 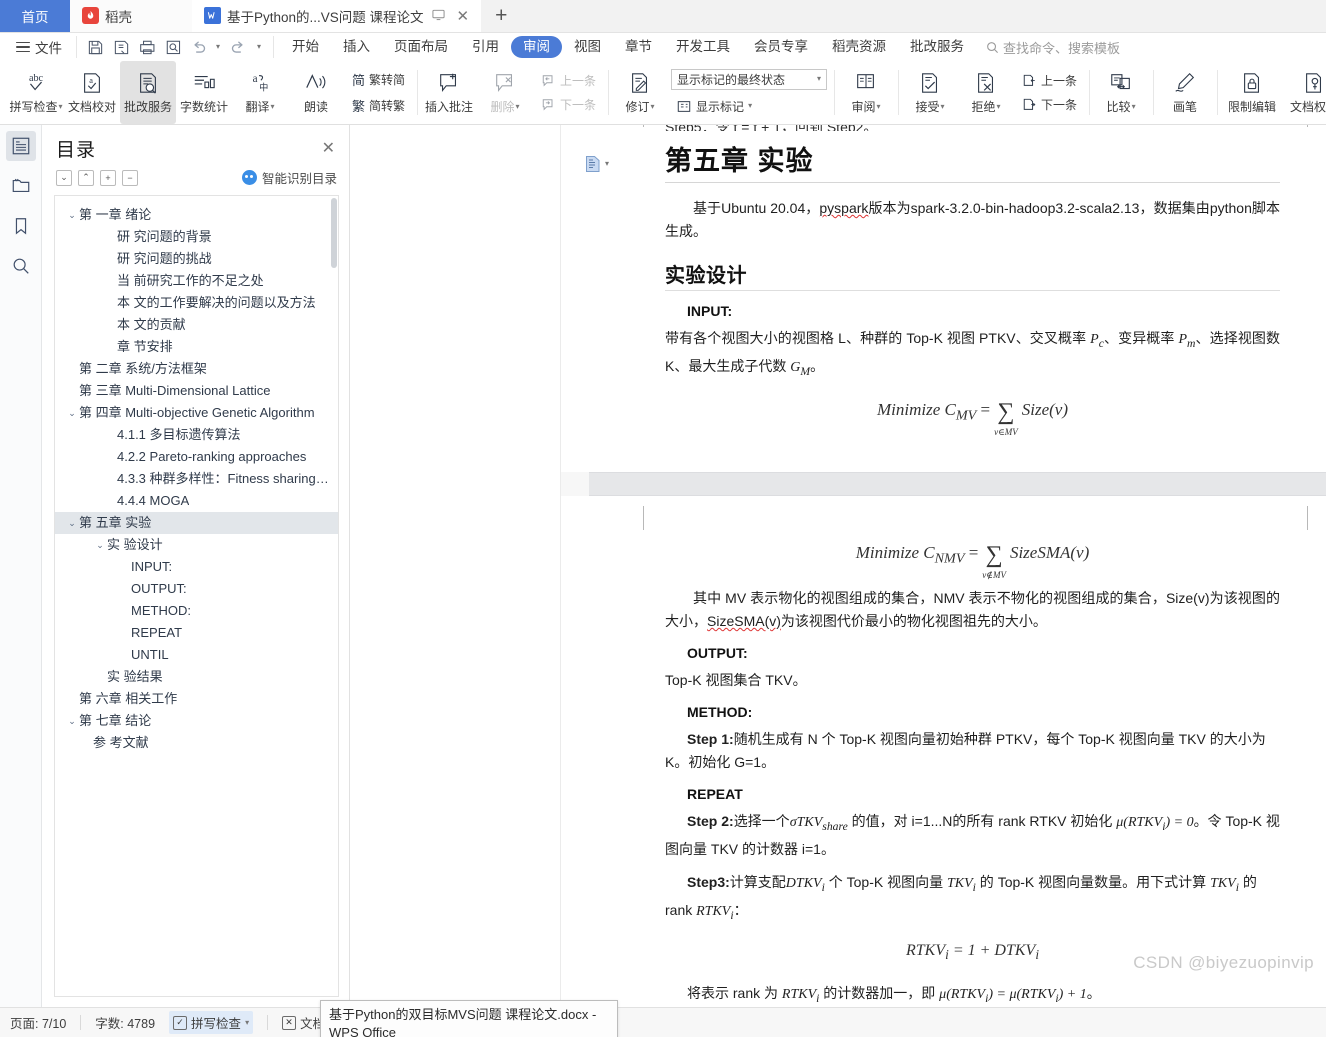 I want to click on word-count-button: 字数统计, so click(x=204, y=92).